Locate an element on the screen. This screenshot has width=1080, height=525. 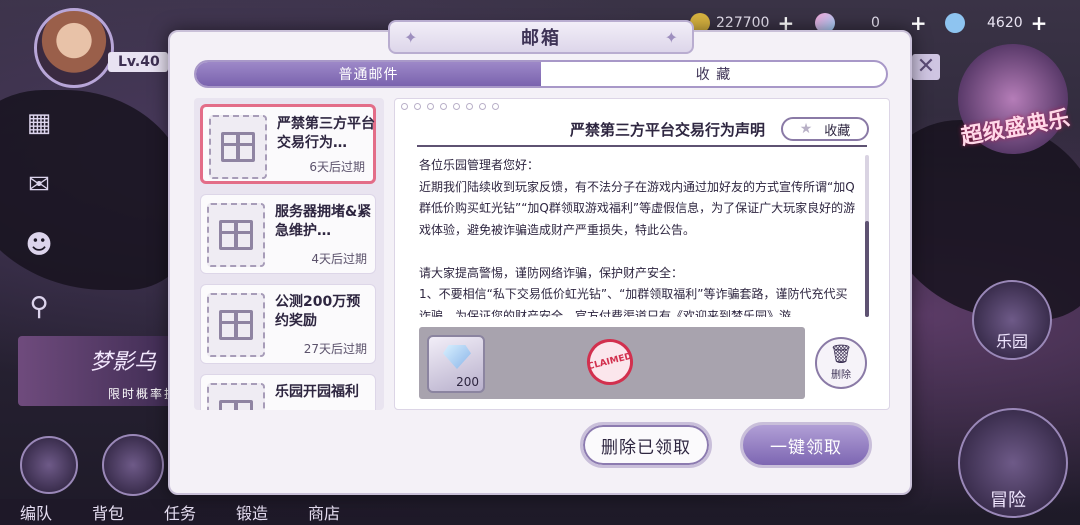
close-mailbox-button: ✕ is located at coordinates (926, 67).